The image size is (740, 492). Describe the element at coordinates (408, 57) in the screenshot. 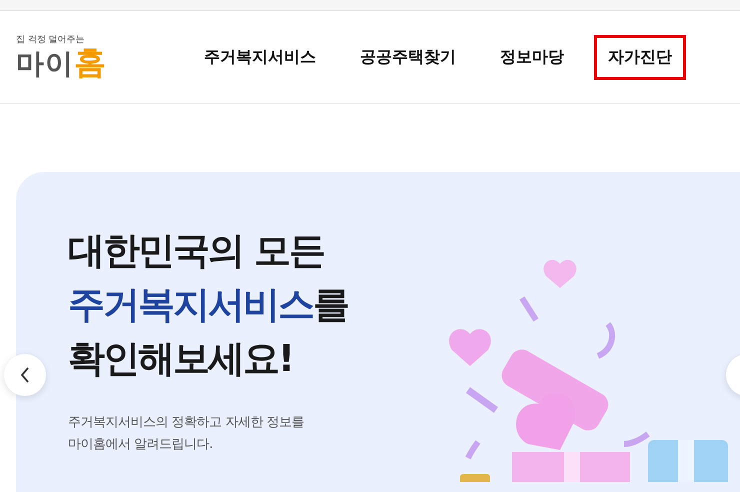

I see `nav-link: 공공주택찾기` at that location.